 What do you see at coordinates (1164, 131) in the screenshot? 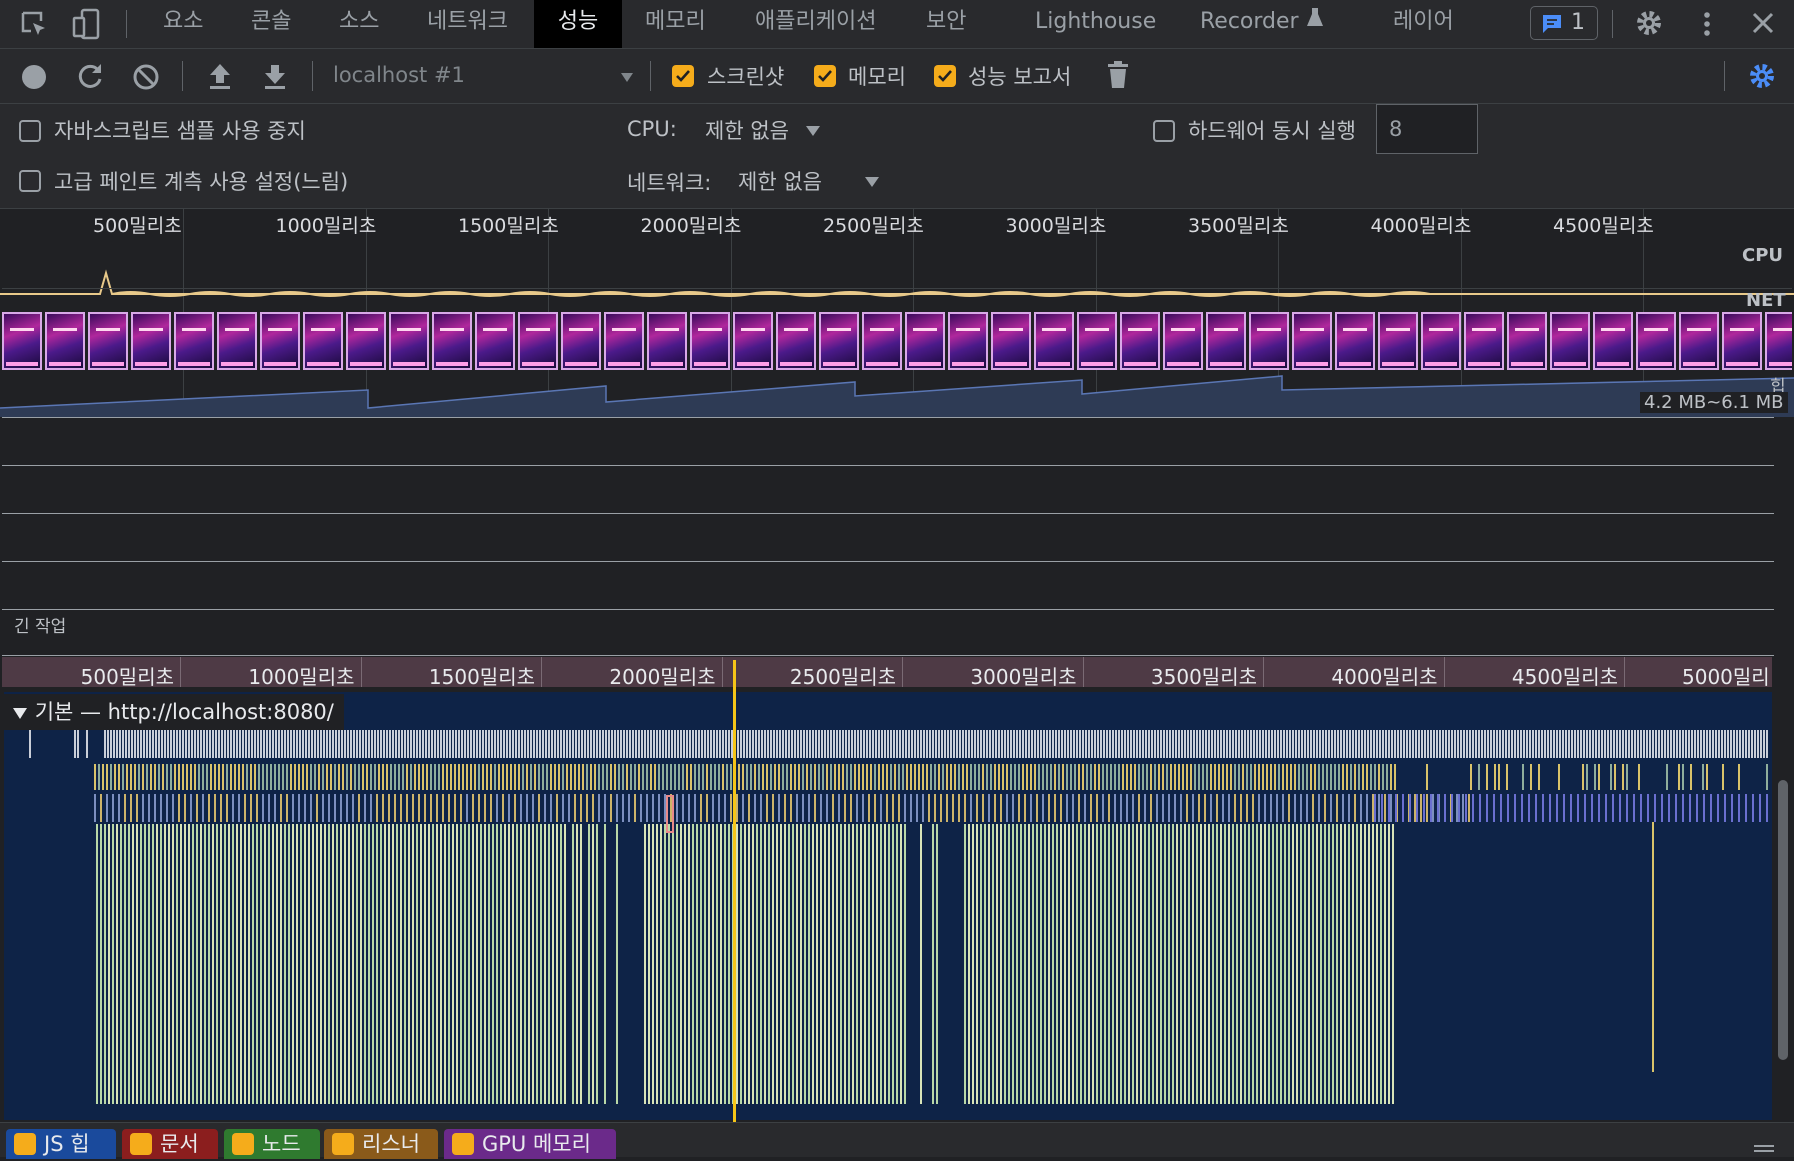
I see `hw-concurrency-checkbox` at bounding box center [1164, 131].